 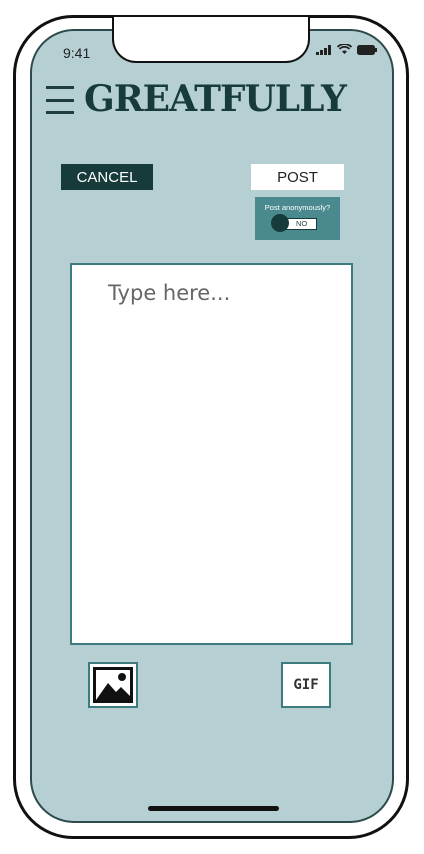 What do you see at coordinates (306, 685) in the screenshot?
I see `add-gif-button: GIF` at bounding box center [306, 685].